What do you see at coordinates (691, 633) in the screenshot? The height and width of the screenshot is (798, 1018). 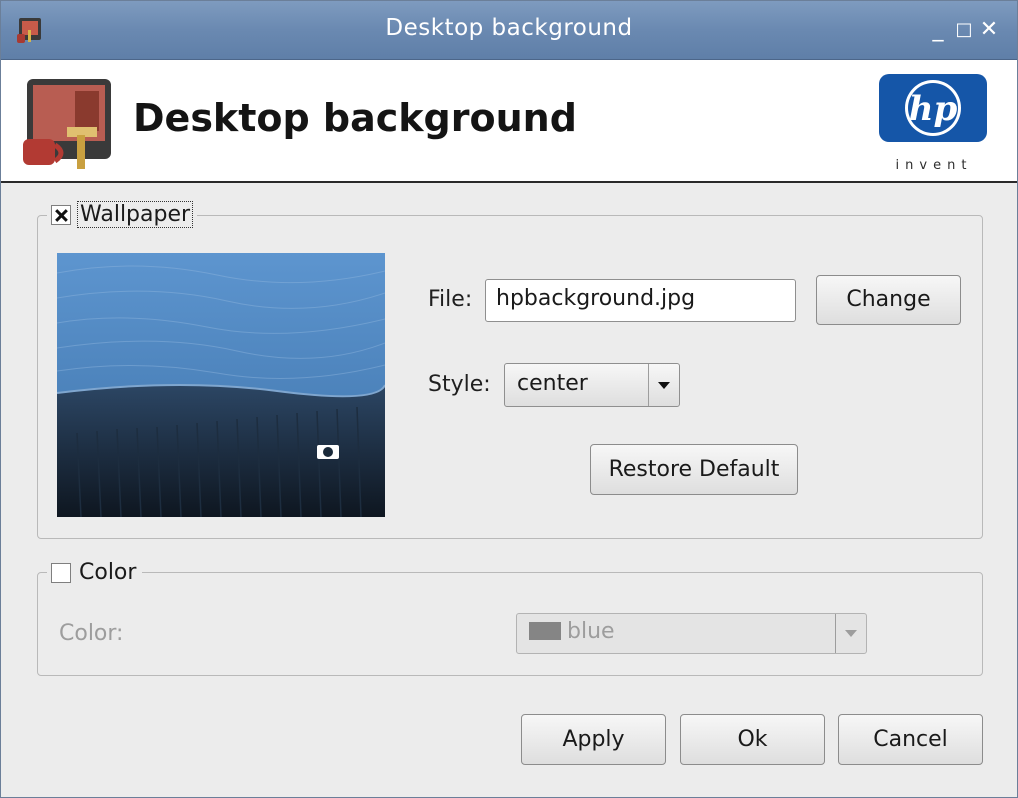 I see `color-select: blue` at bounding box center [691, 633].